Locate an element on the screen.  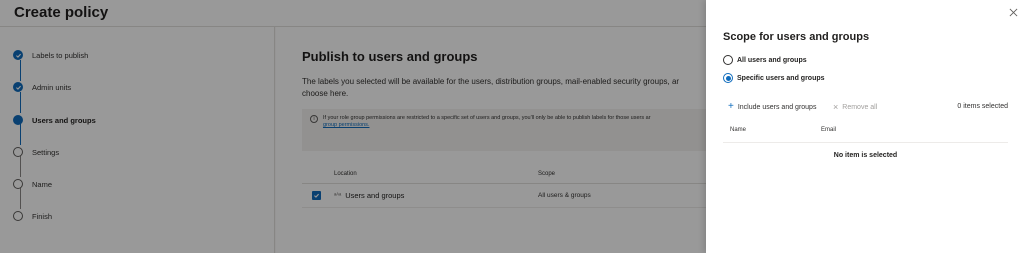
radio-all-users-and-groups: All users and groups is located at coordinates (765, 60).